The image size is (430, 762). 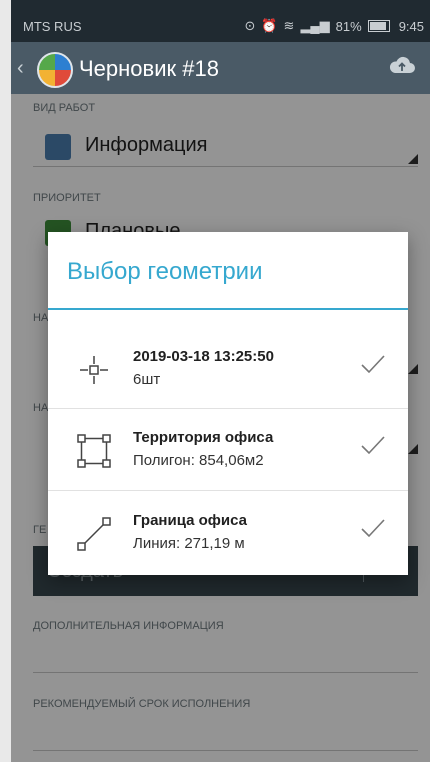 I want to click on polygon-icon, so click(x=94, y=451).